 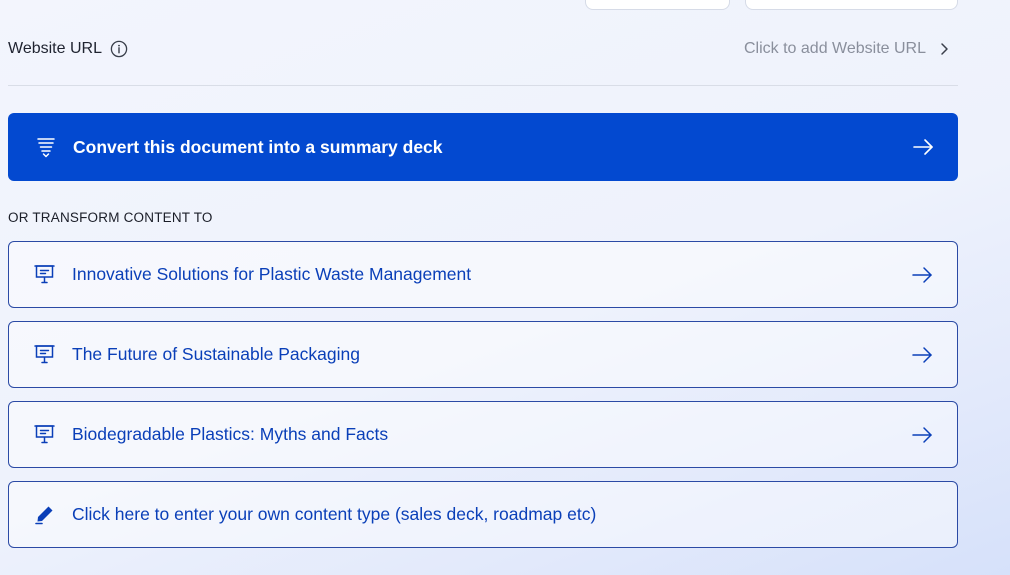 I want to click on info-icon, so click(x=119, y=49).